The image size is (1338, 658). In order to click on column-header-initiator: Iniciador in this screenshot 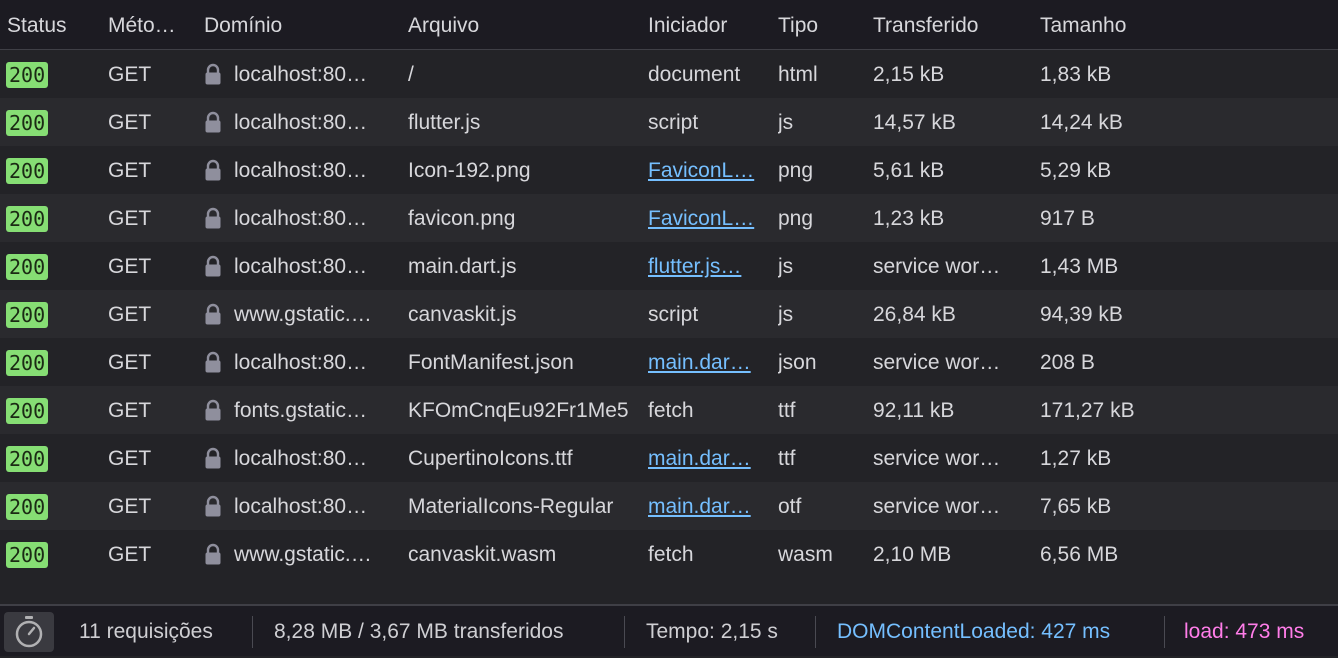, I will do `click(705, 24)`.